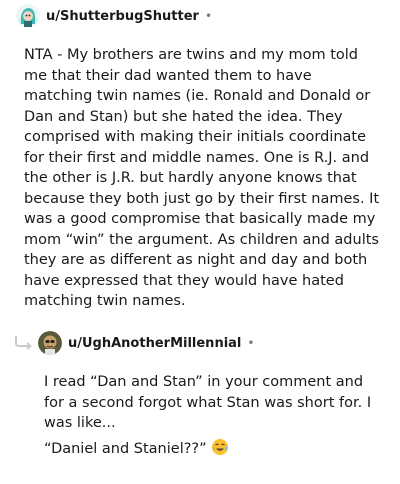 This screenshot has height=484, width=400. I want to click on comment-header: u/ShutterbugShutter •, so click(114, 16).